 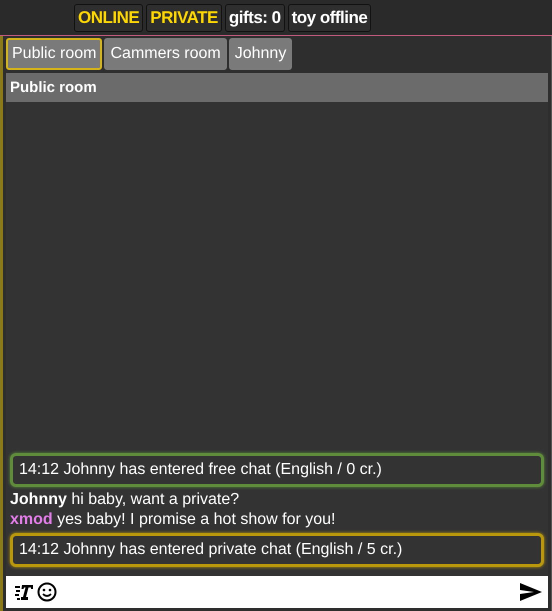 What do you see at coordinates (330, 18) in the screenshot?
I see `status-badge: toy offline` at bounding box center [330, 18].